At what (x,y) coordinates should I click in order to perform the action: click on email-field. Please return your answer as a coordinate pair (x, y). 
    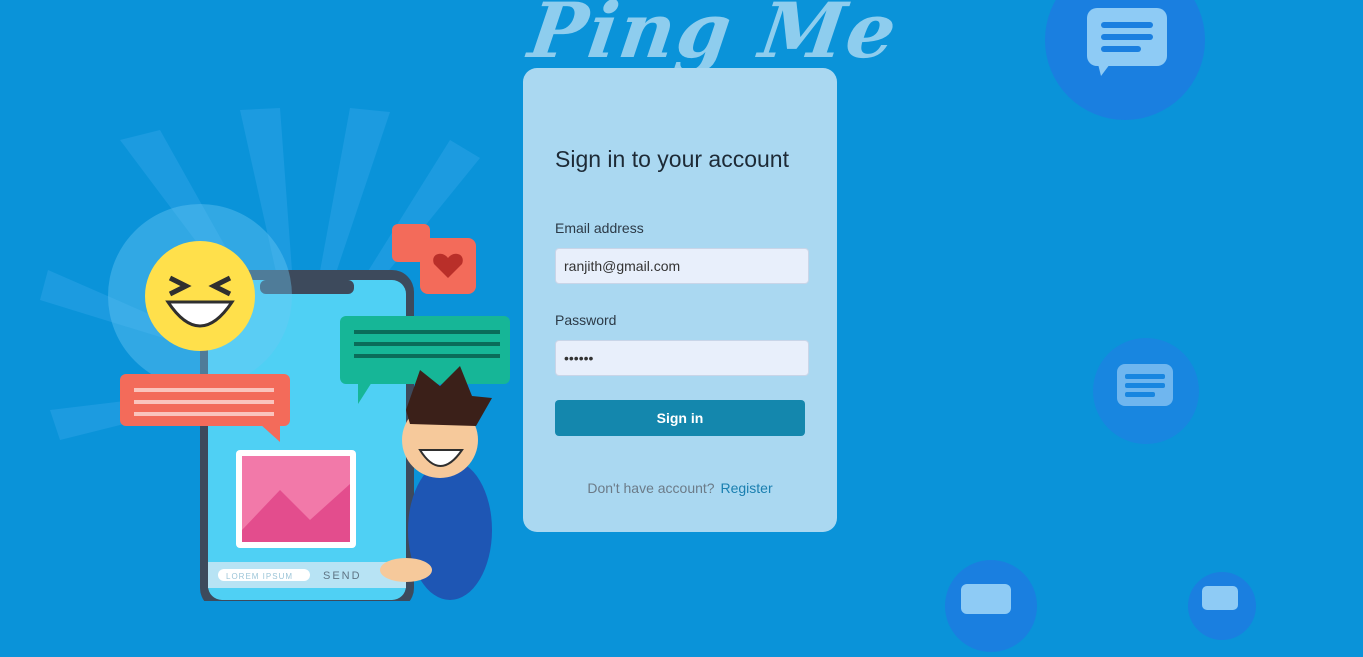
    Looking at the image, I should click on (682, 266).